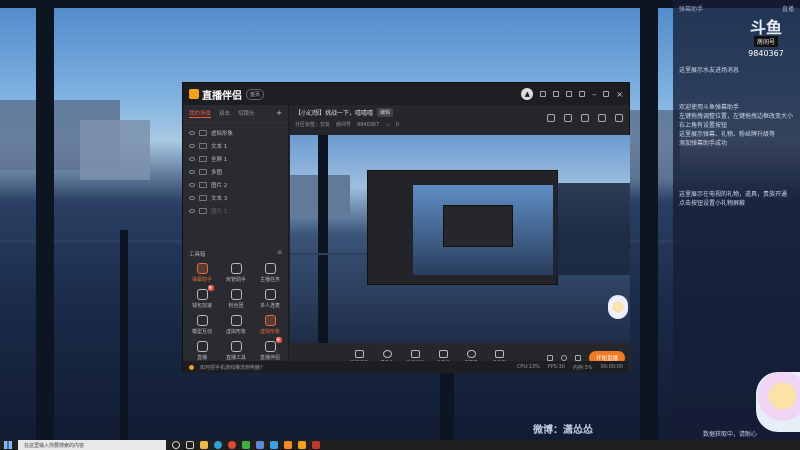 This screenshot has width=800, height=450. What do you see at coordinates (202, 351) in the screenshot?
I see `tool-button: 直播` at bounding box center [202, 351].